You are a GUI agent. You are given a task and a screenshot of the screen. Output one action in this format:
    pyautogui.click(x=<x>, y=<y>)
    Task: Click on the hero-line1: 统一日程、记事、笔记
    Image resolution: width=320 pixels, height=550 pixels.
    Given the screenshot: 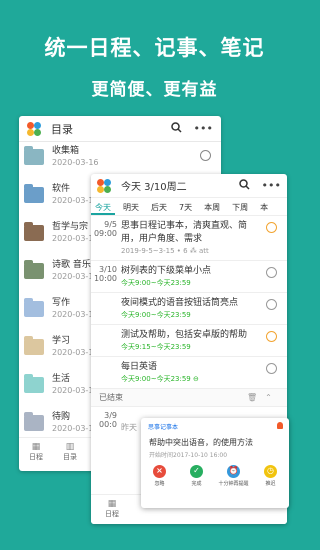 What is the action you would take?
    pyautogui.click(x=154, y=48)
    